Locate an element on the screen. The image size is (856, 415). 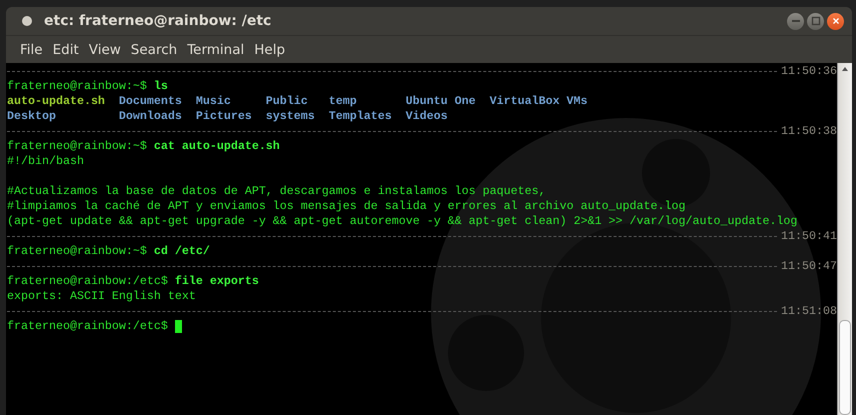
output-text: #!/bin/bash is located at coordinates (45, 161).